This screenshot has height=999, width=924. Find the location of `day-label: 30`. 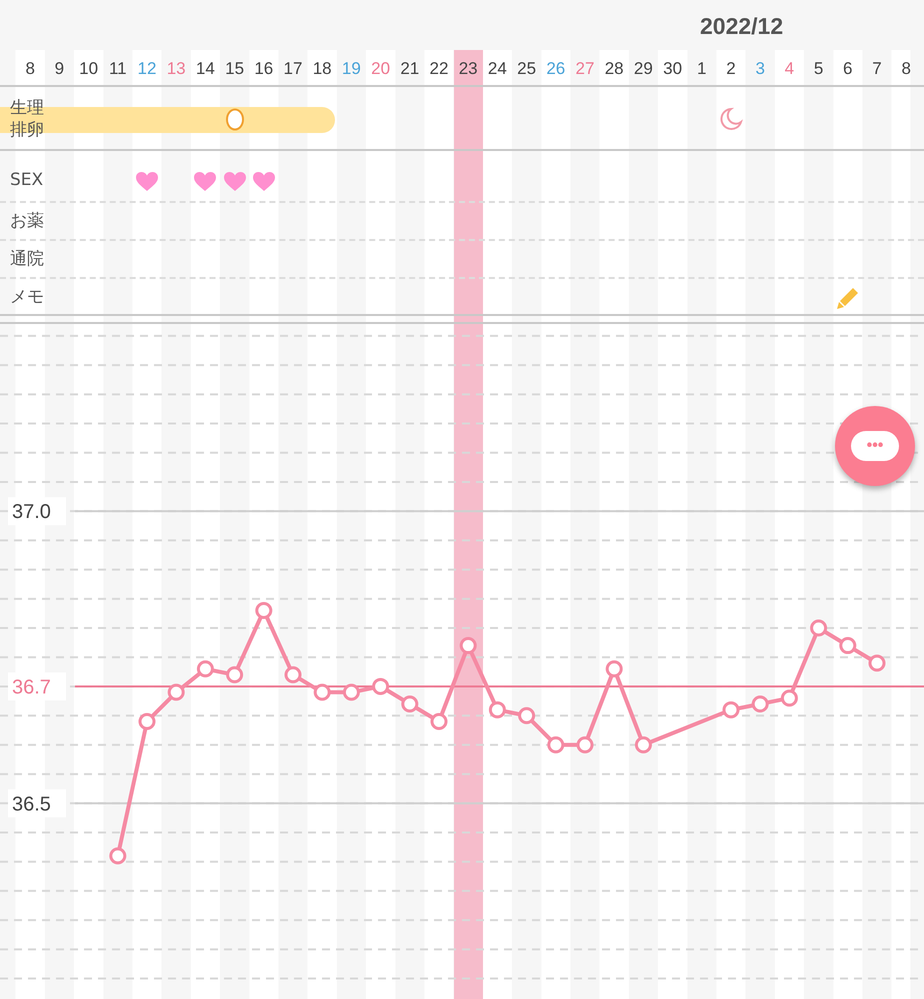

day-label: 30 is located at coordinates (673, 67).